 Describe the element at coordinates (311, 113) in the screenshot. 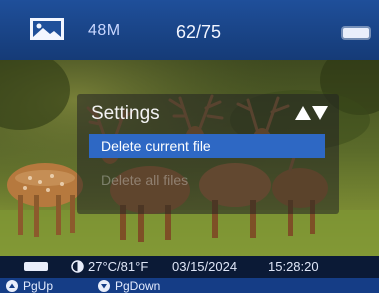

I see `up-down-arrows-icon` at that location.